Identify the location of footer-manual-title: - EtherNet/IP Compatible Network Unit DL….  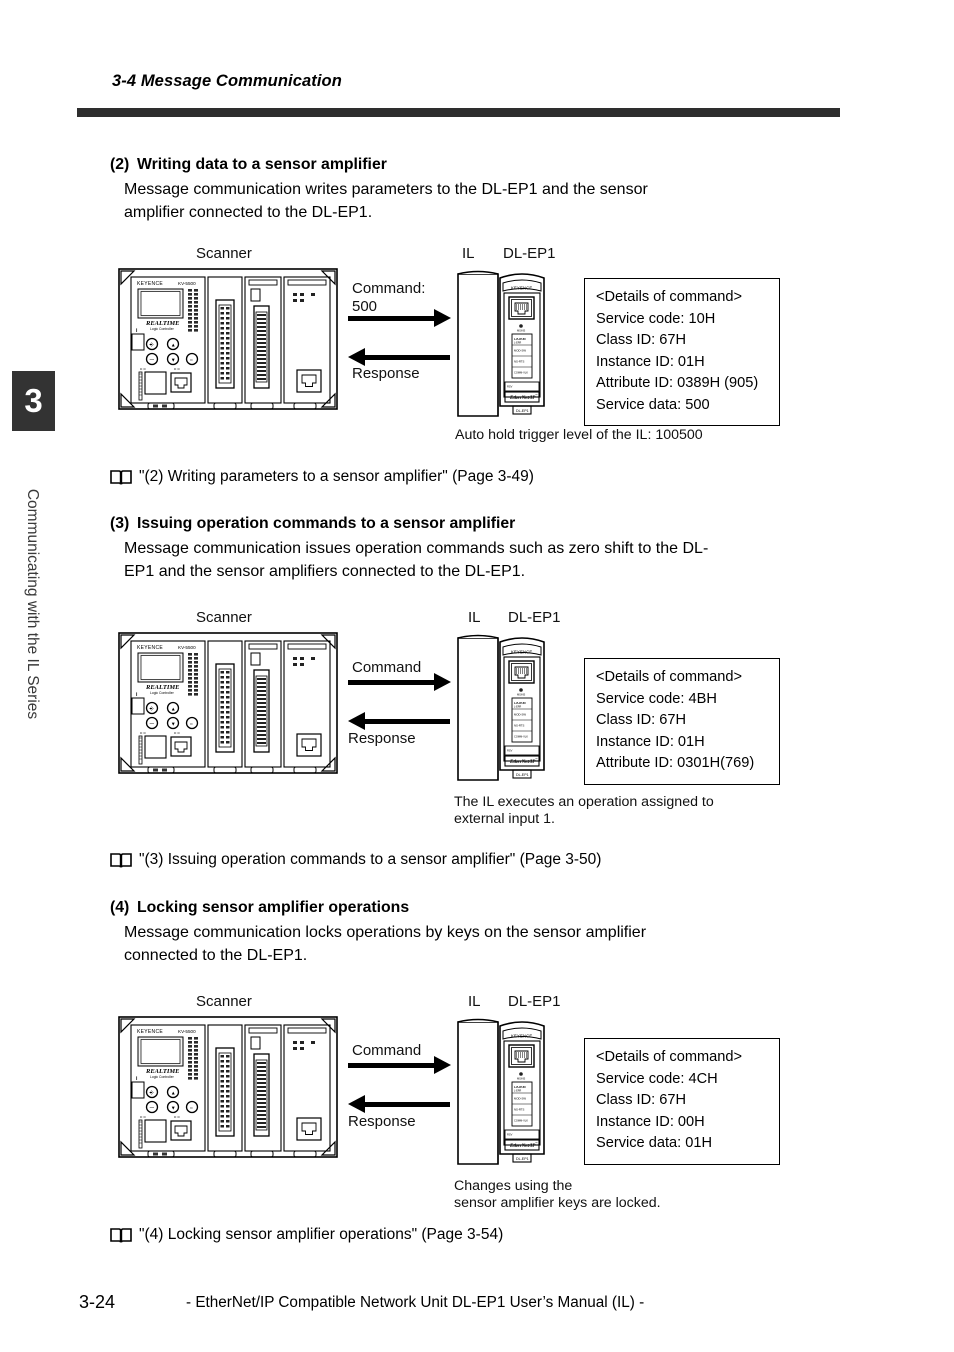
(415, 1302).